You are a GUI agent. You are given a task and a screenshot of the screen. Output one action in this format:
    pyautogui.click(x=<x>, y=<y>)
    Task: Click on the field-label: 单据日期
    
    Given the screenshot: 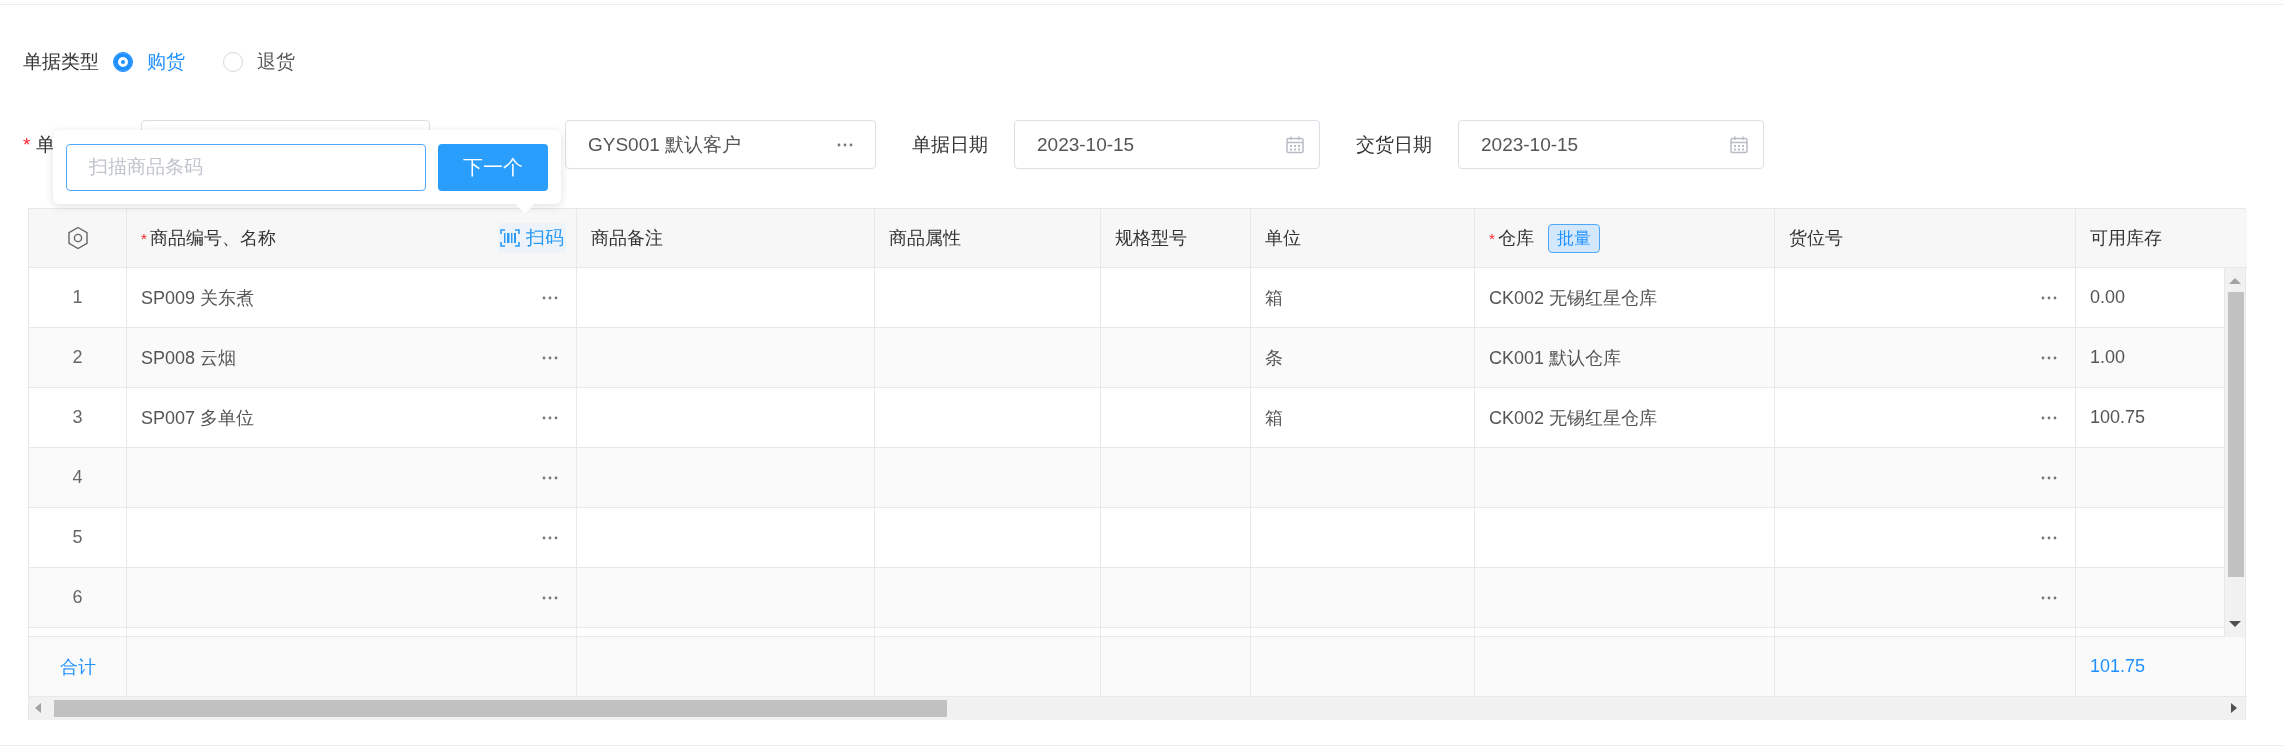 What is the action you would take?
    pyautogui.click(x=950, y=144)
    